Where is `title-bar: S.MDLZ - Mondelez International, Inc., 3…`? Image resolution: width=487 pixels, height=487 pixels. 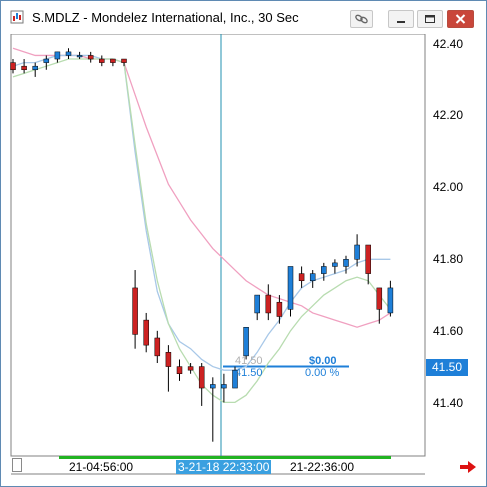
title-bar: S.MDLZ - Mondelez International, Inc., 3… is located at coordinates (243, 17).